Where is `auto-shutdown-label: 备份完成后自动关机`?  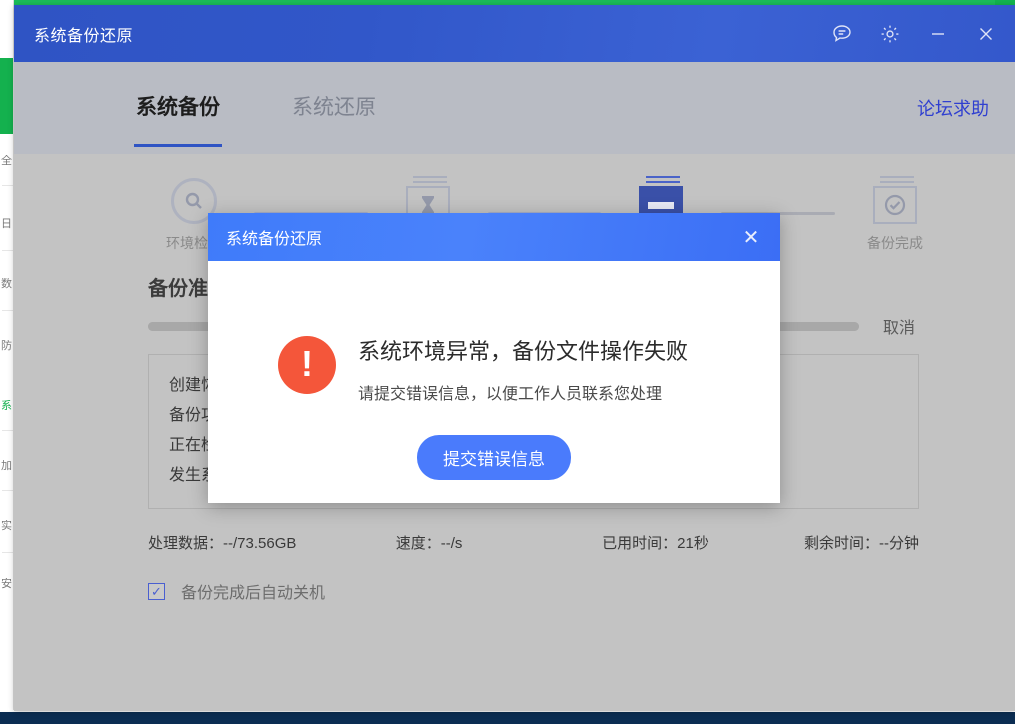 auto-shutdown-label: 备份完成后自动关机 is located at coordinates (253, 593).